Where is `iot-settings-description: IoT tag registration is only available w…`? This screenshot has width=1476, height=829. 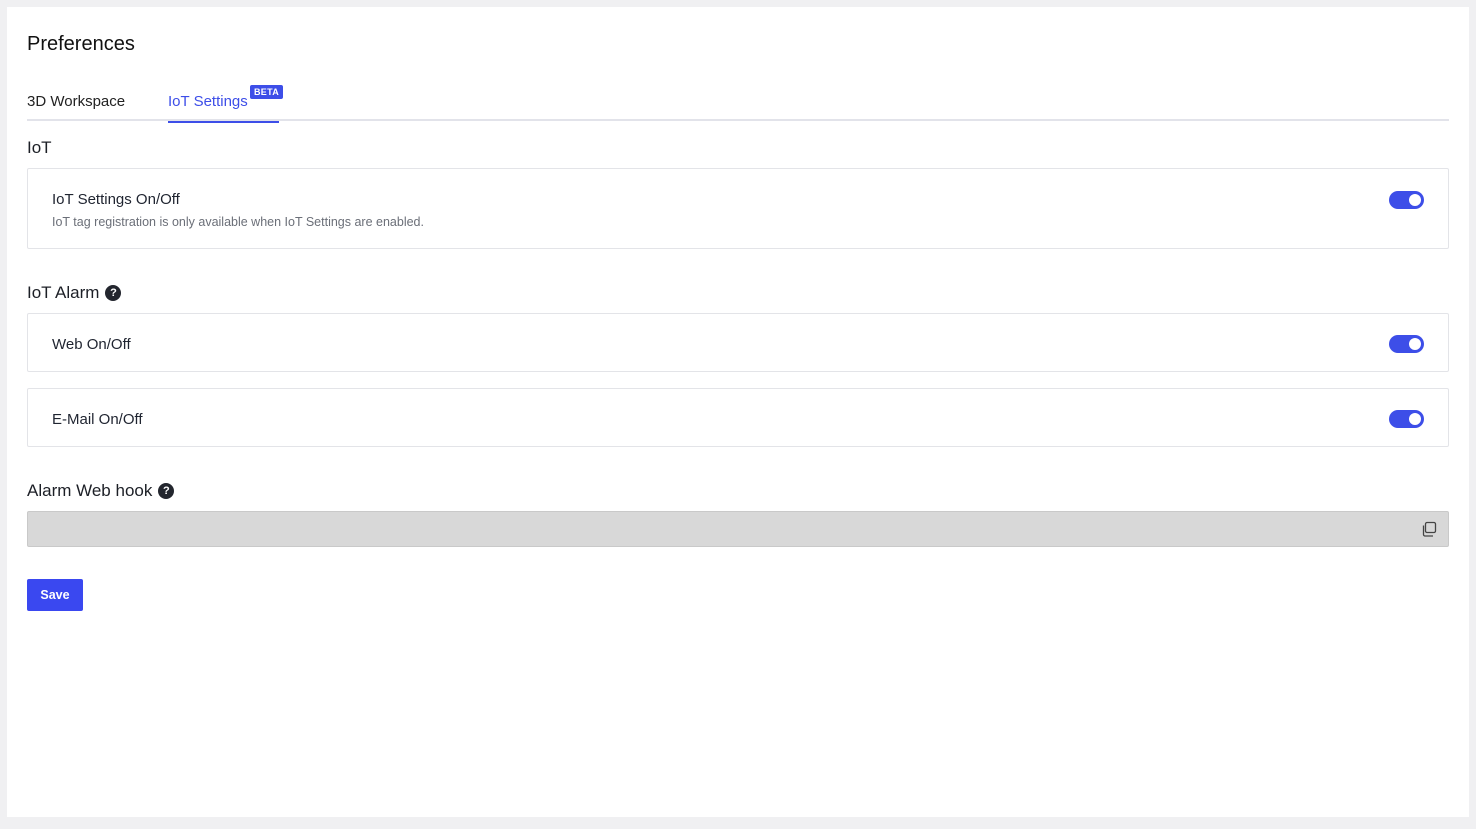 iot-settings-description: IoT tag registration is only available w… is located at coordinates (238, 222).